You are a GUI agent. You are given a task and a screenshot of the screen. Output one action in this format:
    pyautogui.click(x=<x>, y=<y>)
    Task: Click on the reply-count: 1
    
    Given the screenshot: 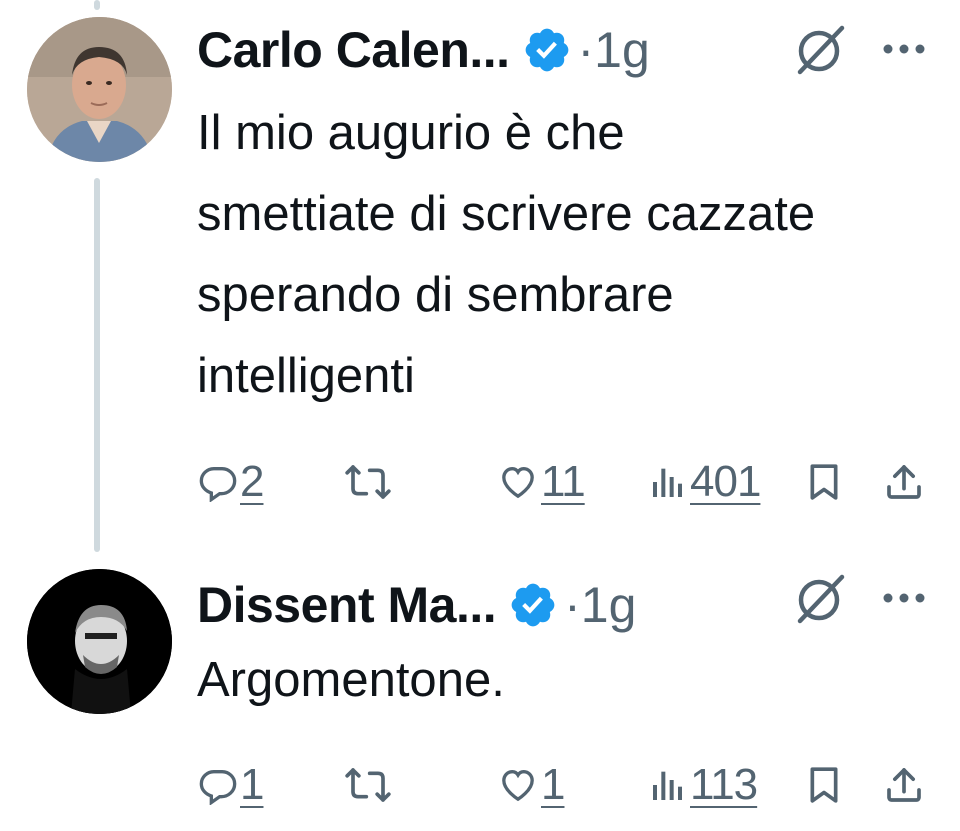 What is the action you would take?
    pyautogui.click(x=252, y=785)
    